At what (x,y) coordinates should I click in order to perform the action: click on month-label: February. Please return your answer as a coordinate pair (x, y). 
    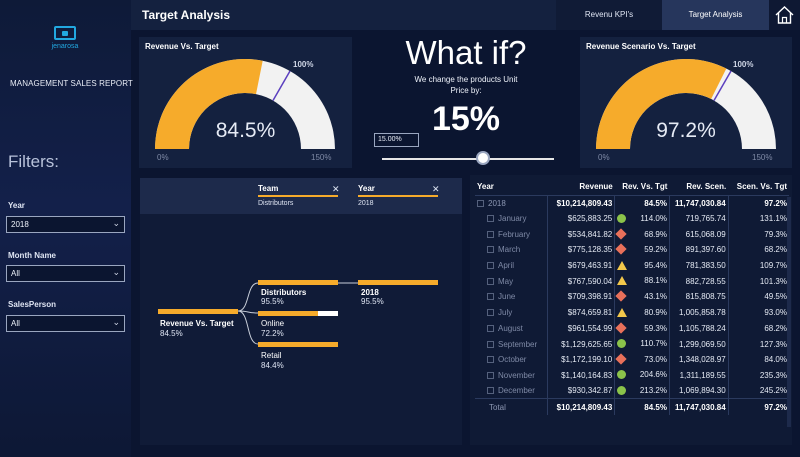
    Looking at the image, I should click on (514, 234).